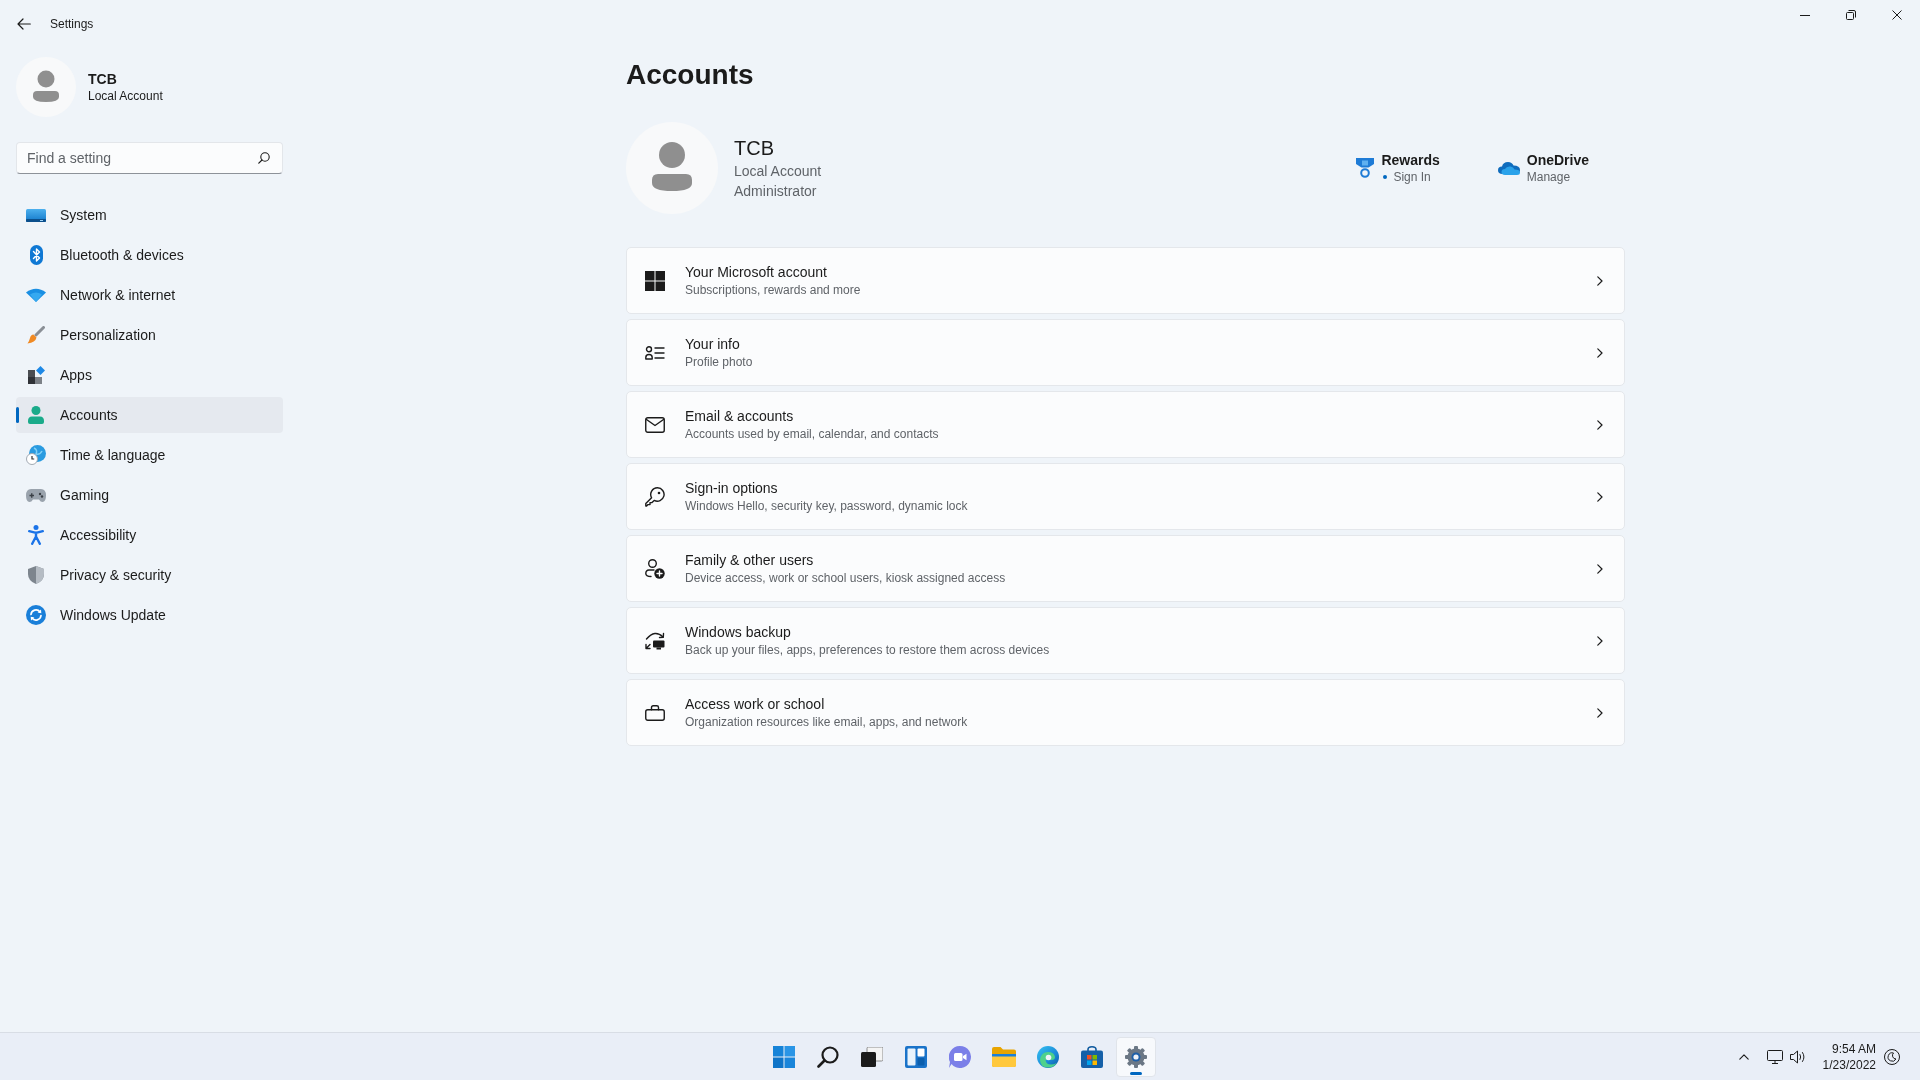 This screenshot has height=1080, width=1920. I want to click on gamepad-icon, so click(36, 495).